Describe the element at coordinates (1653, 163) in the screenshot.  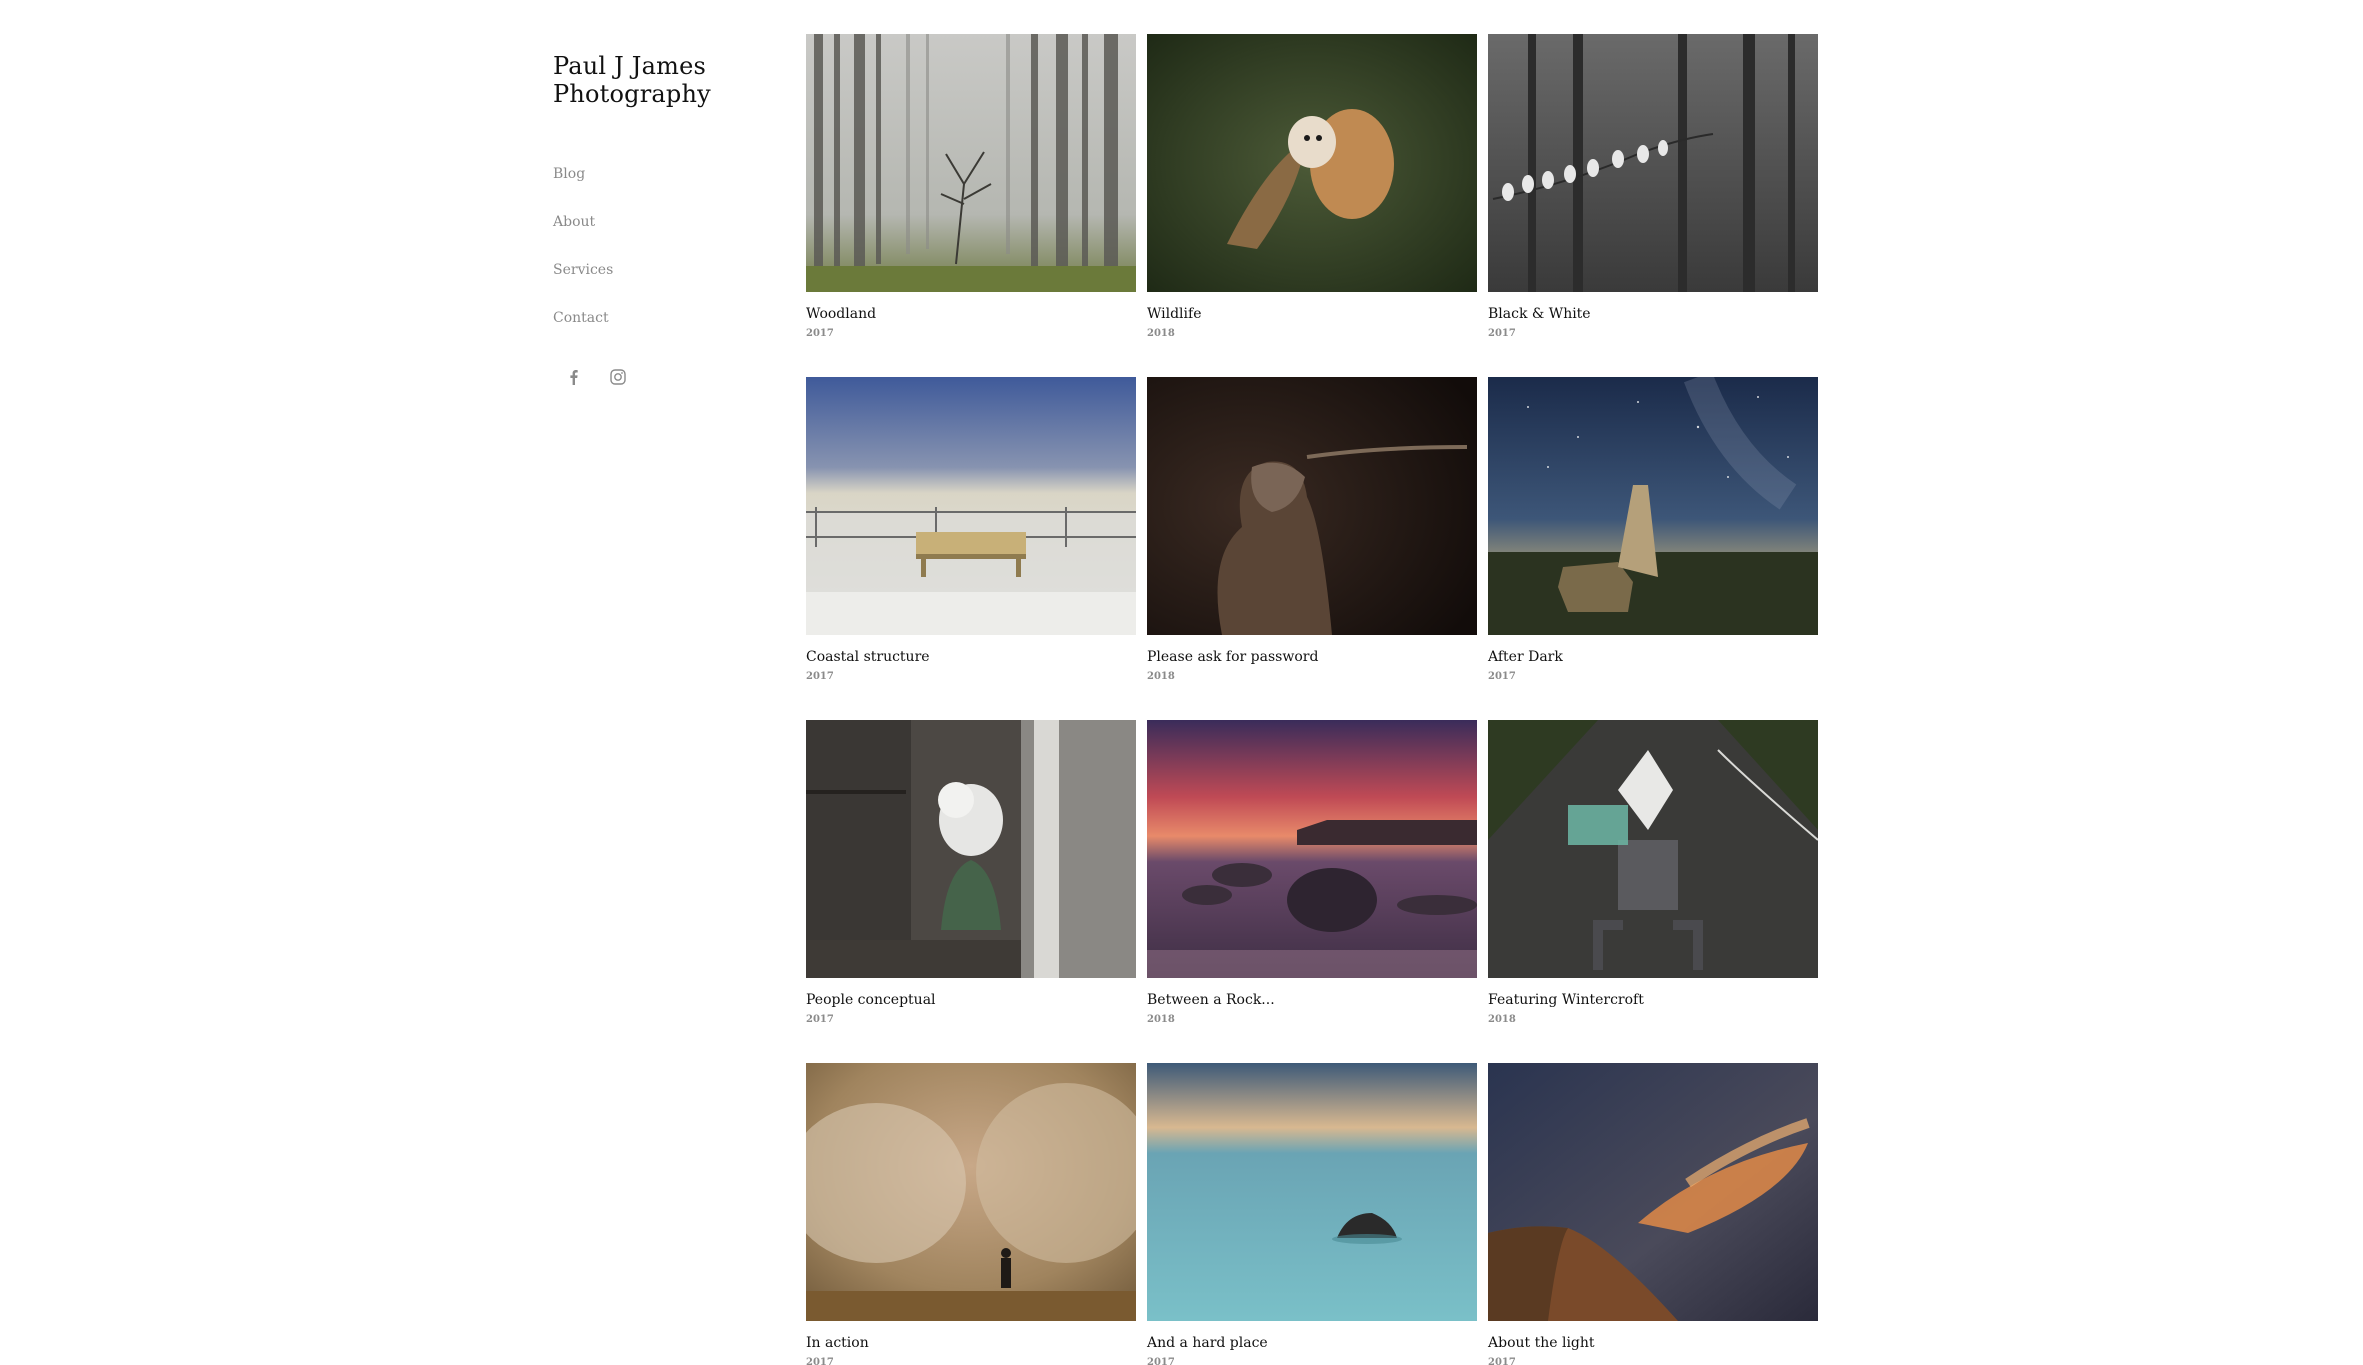
I see `black-white-thumbnail` at that location.